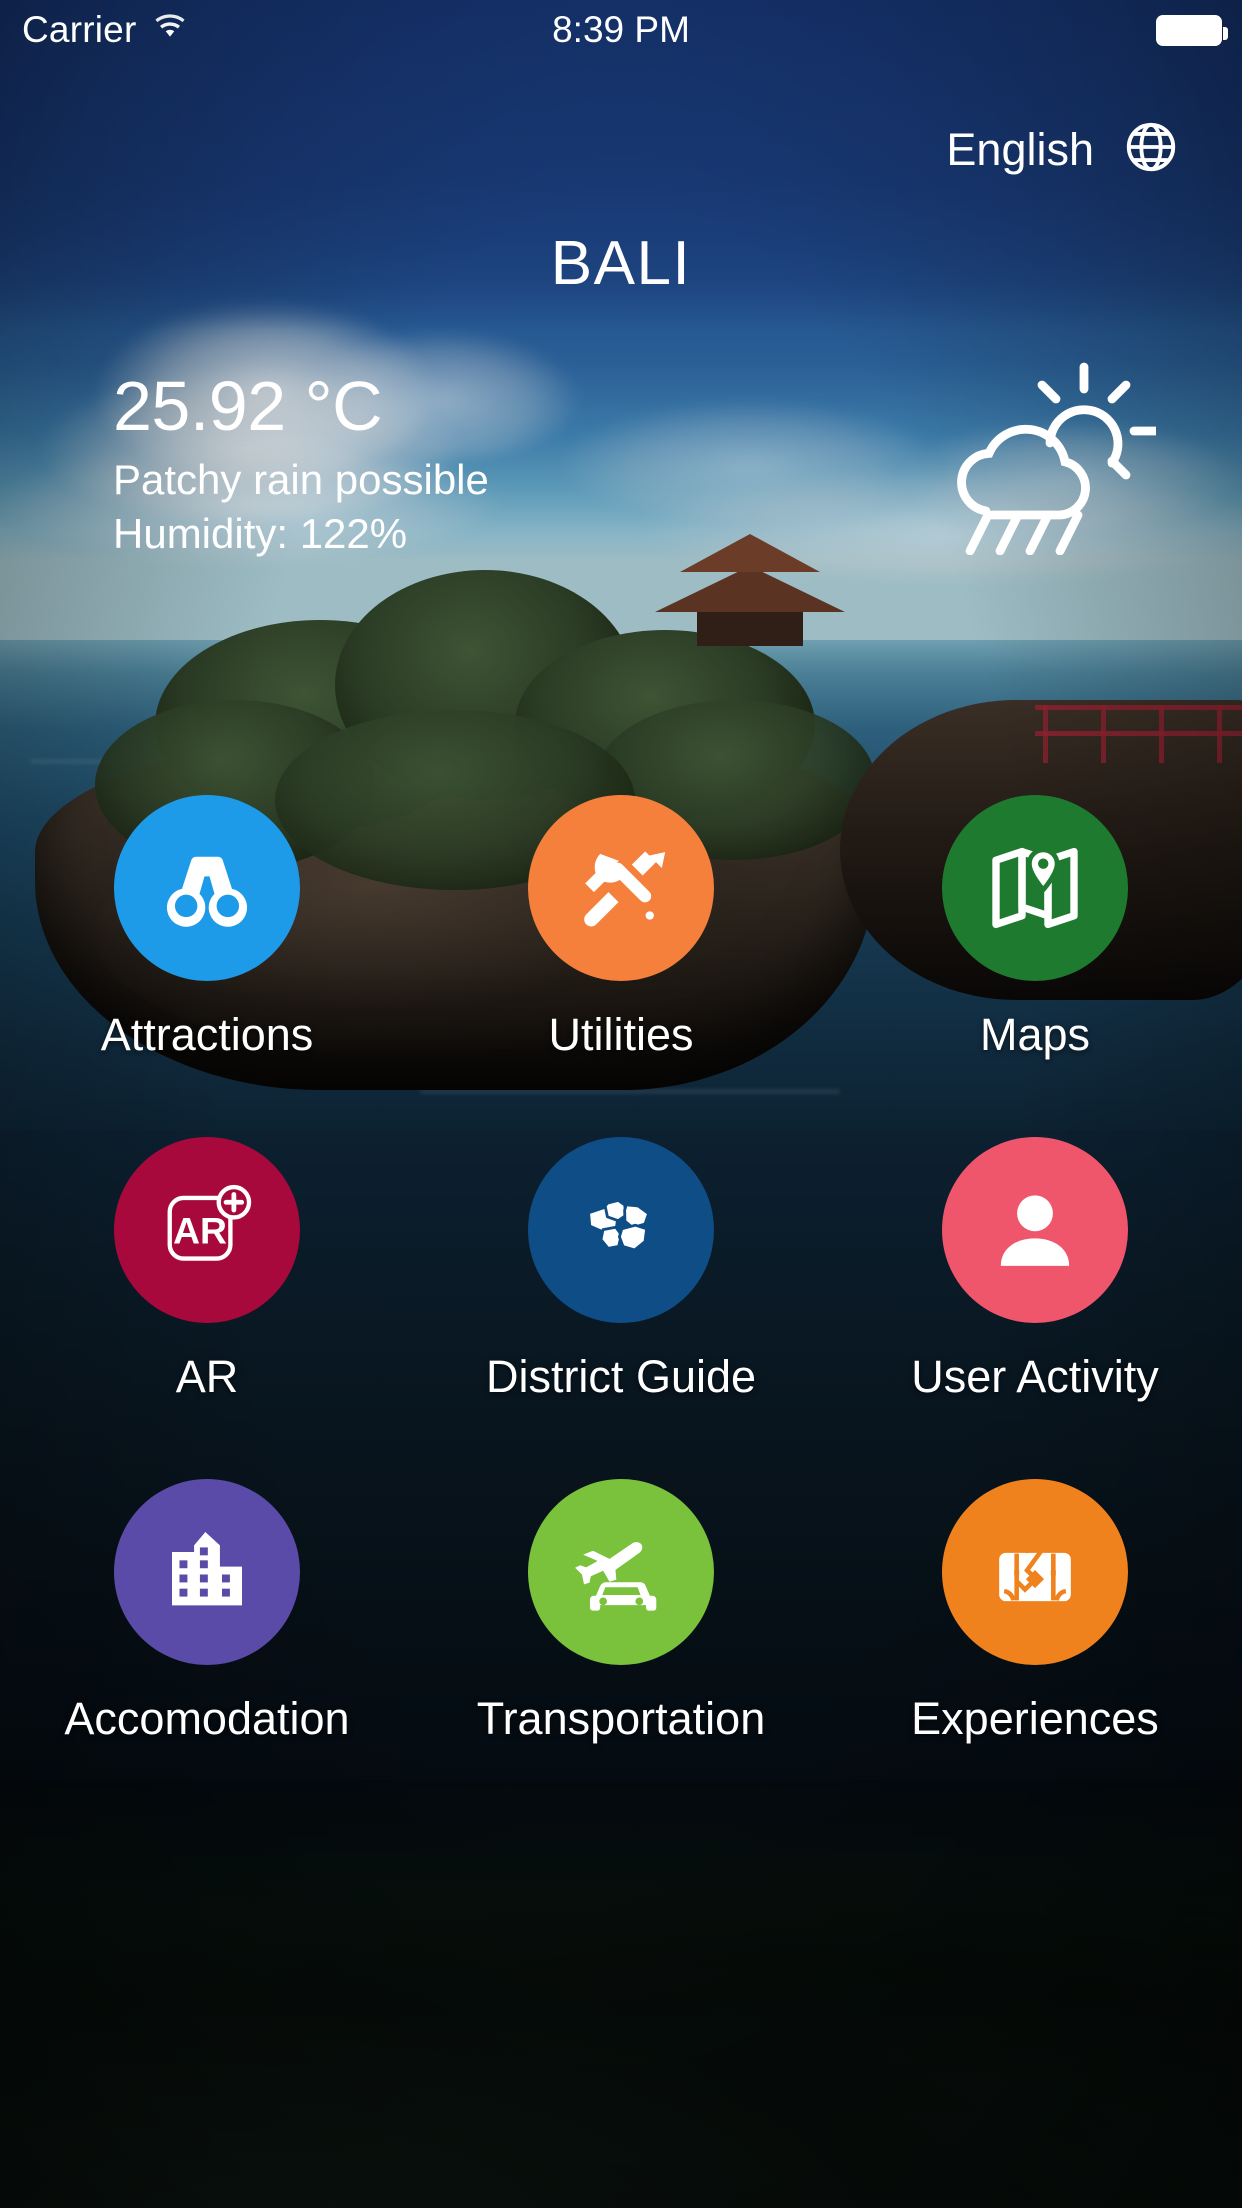 The height and width of the screenshot is (2208, 1242). What do you see at coordinates (750, 629) in the screenshot?
I see `temple-body` at bounding box center [750, 629].